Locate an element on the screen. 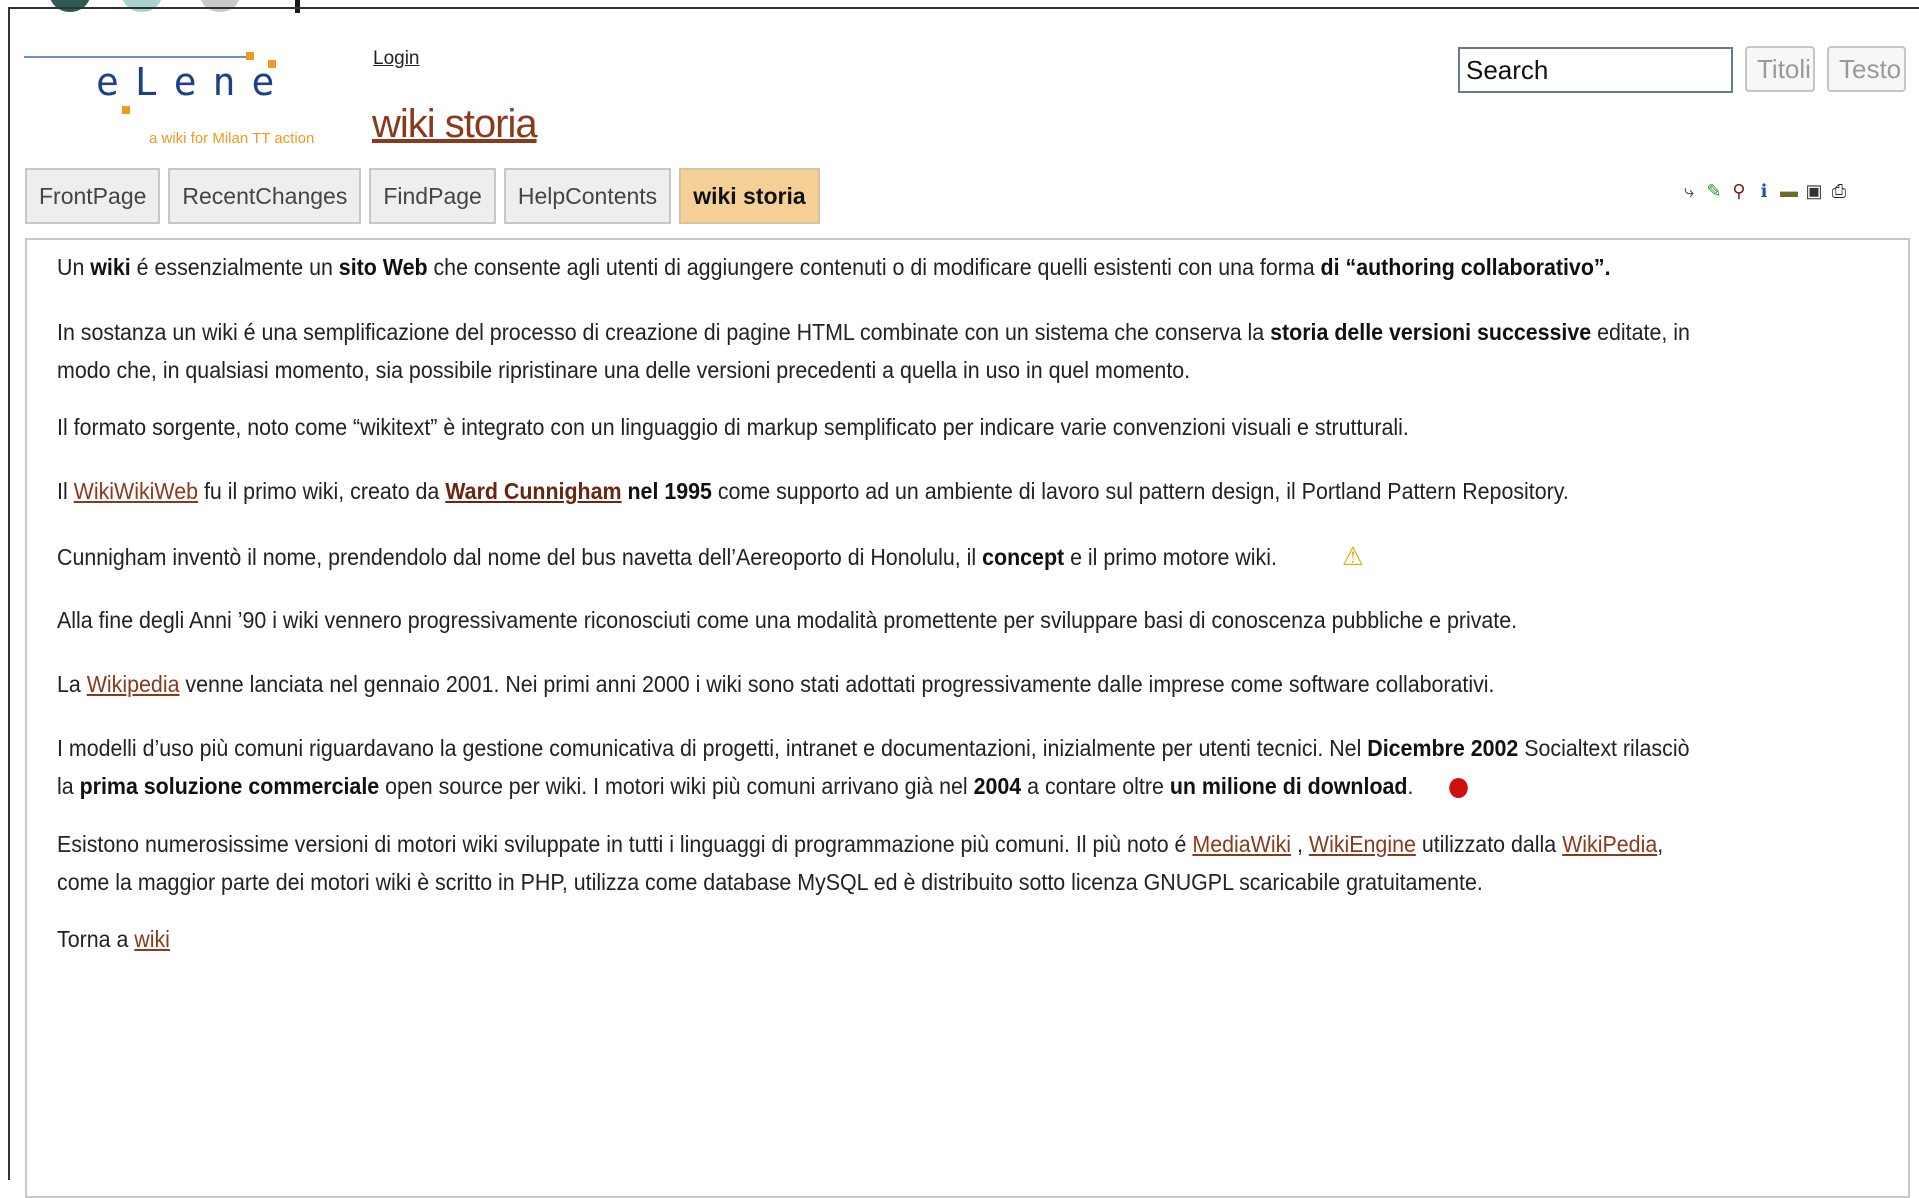  text-search-button: Testo is located at coordinates (1866, 69).